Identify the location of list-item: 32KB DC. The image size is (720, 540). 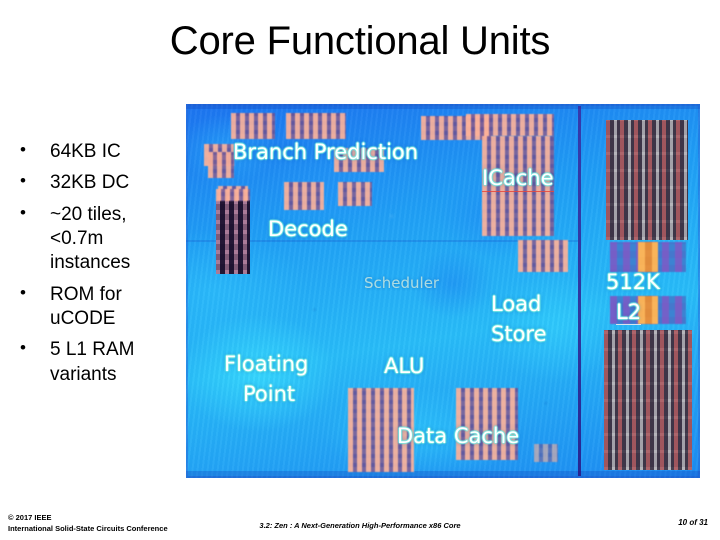
(96, 182).